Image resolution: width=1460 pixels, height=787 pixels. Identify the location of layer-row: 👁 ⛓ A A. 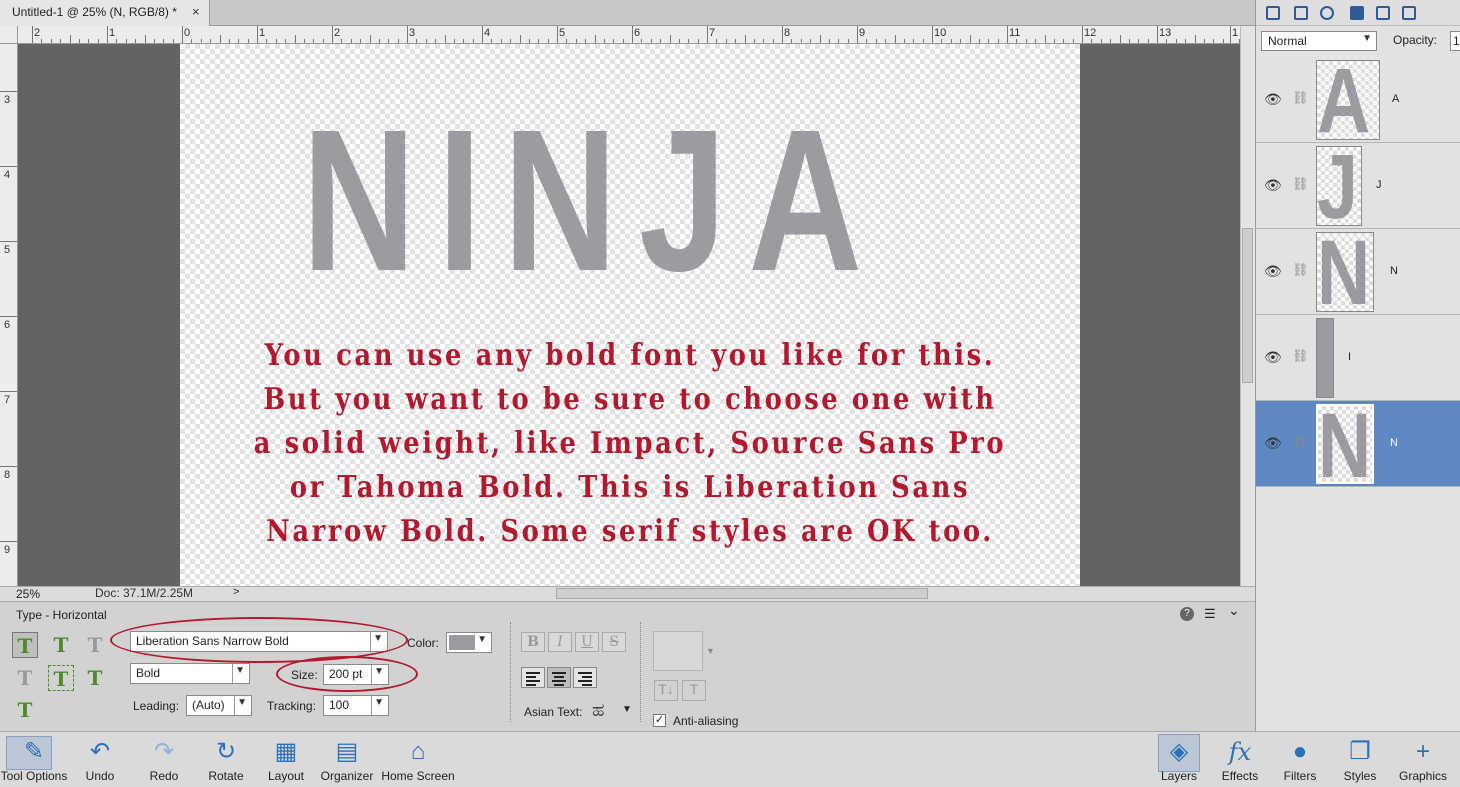
(1358, 100).